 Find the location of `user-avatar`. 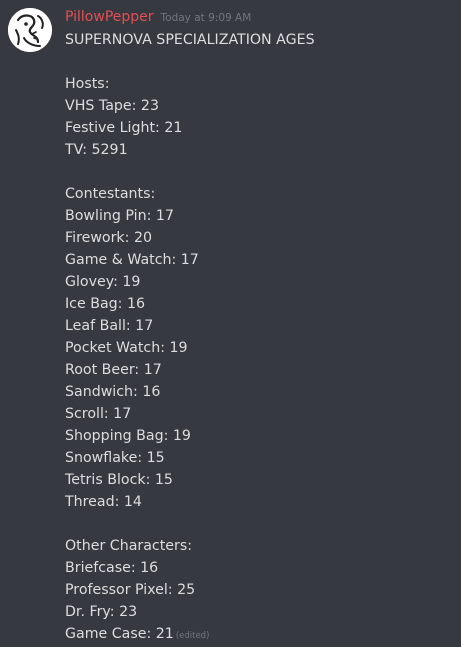

user-avatar is located at coordinates (30, 30).